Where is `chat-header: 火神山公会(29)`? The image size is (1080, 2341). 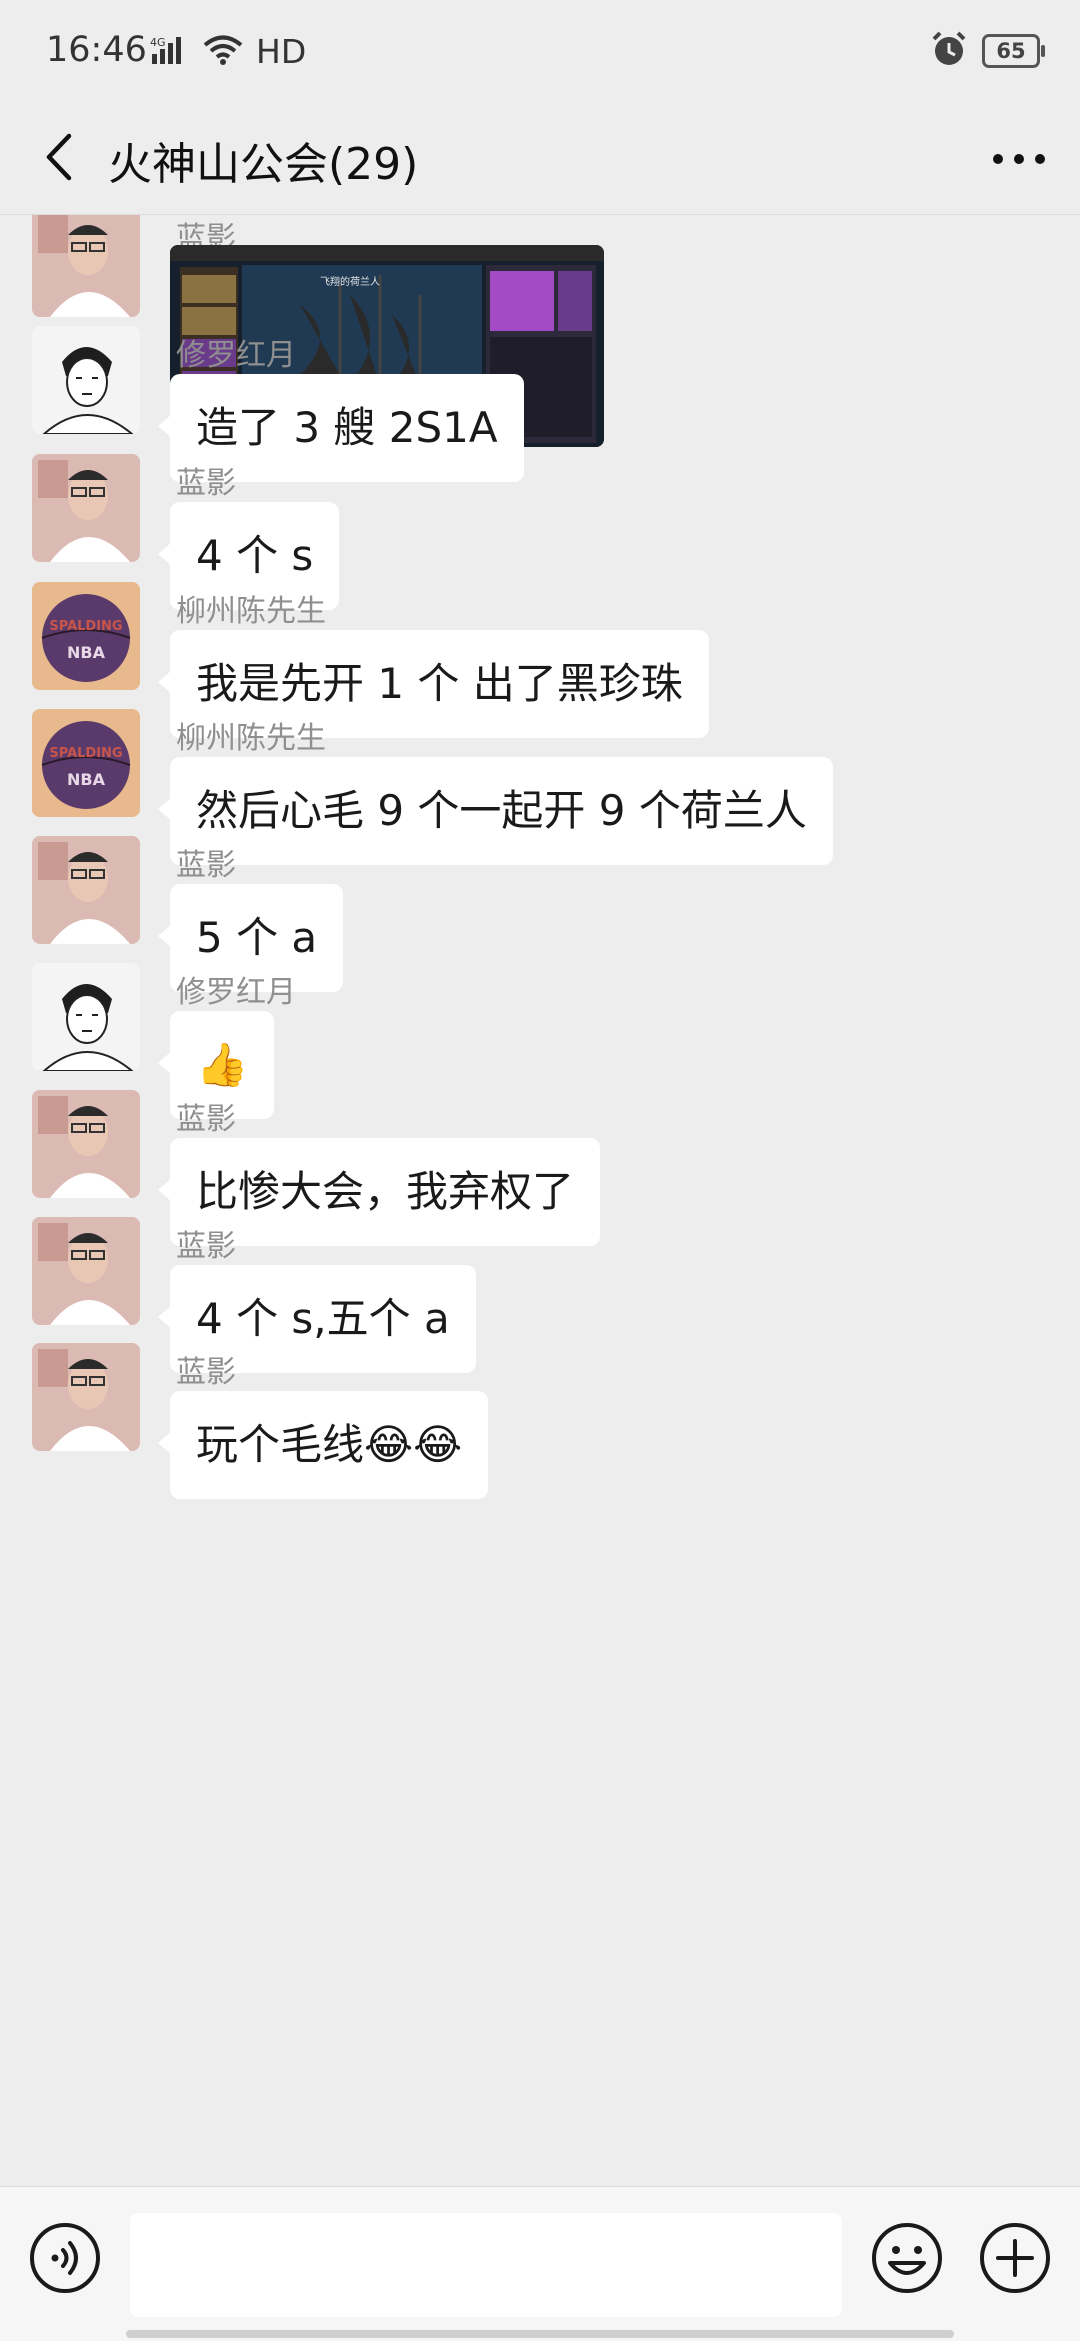 chat-header: 火神山公会(29) is located at coordinates (540, 159).